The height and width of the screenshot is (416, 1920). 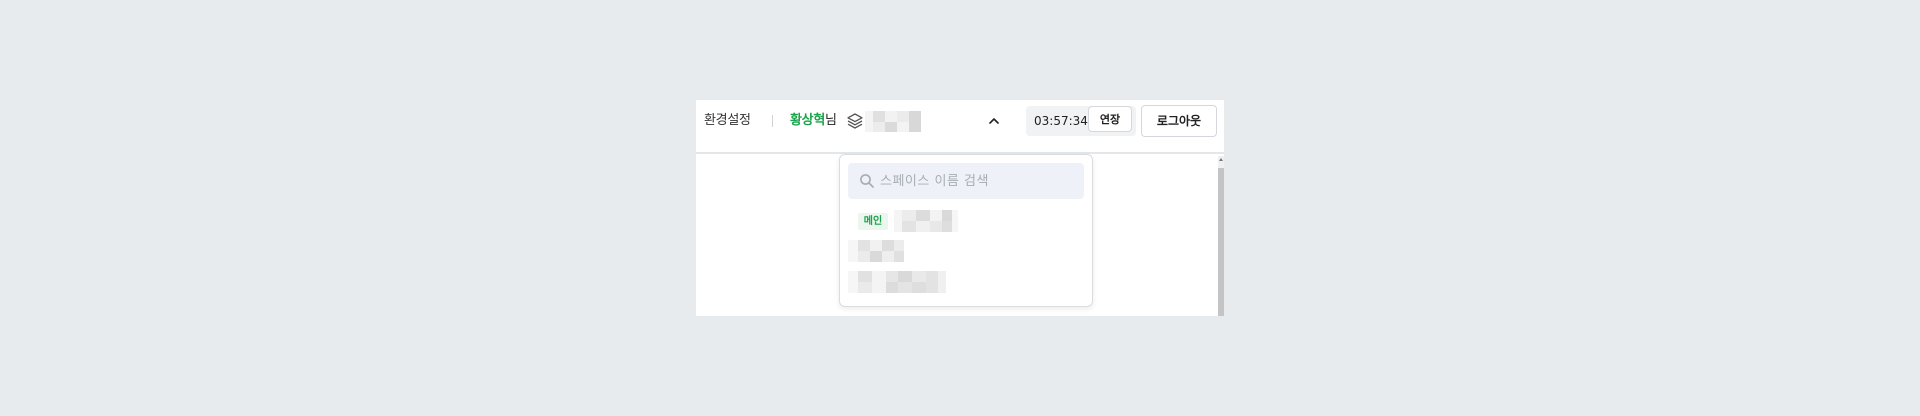 I want to click on header-divider, so click(x=772, y=121).